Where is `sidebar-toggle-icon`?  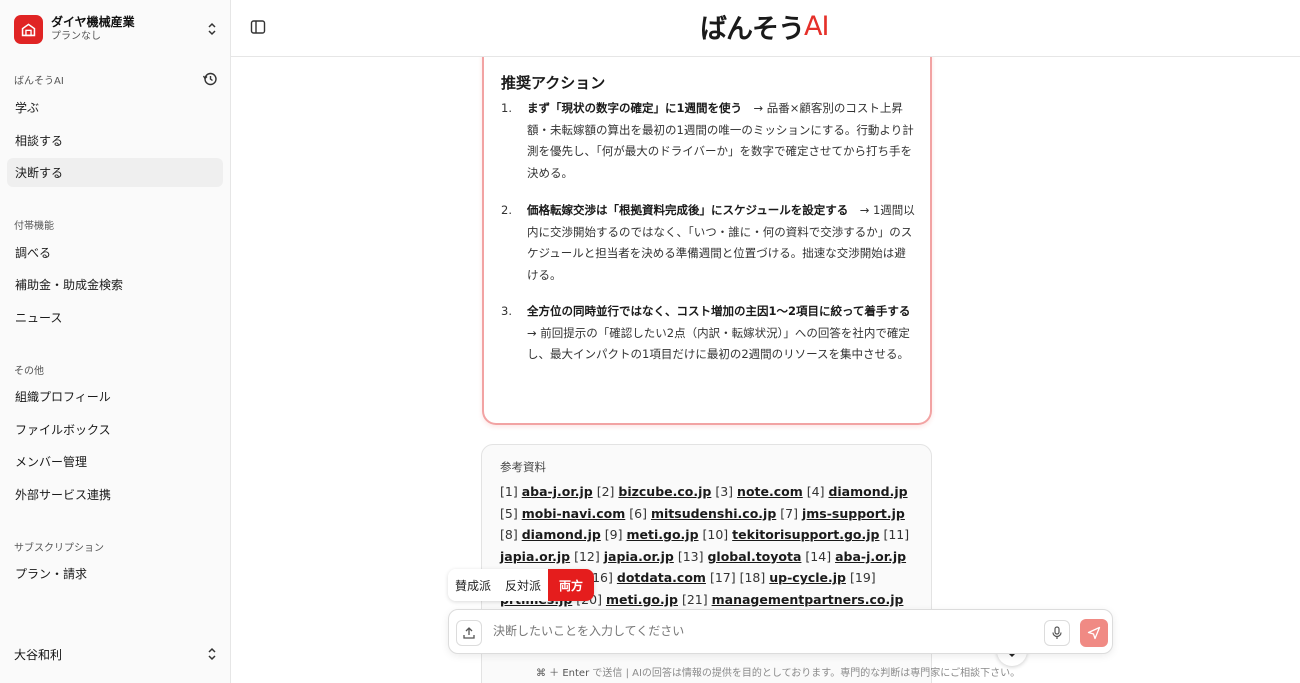
sidebar-toggle-icon is located at coordinates (258, 27).